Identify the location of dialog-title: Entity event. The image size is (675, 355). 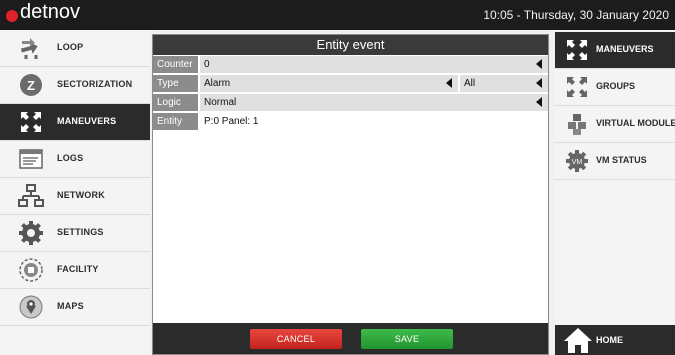
(350, 45).